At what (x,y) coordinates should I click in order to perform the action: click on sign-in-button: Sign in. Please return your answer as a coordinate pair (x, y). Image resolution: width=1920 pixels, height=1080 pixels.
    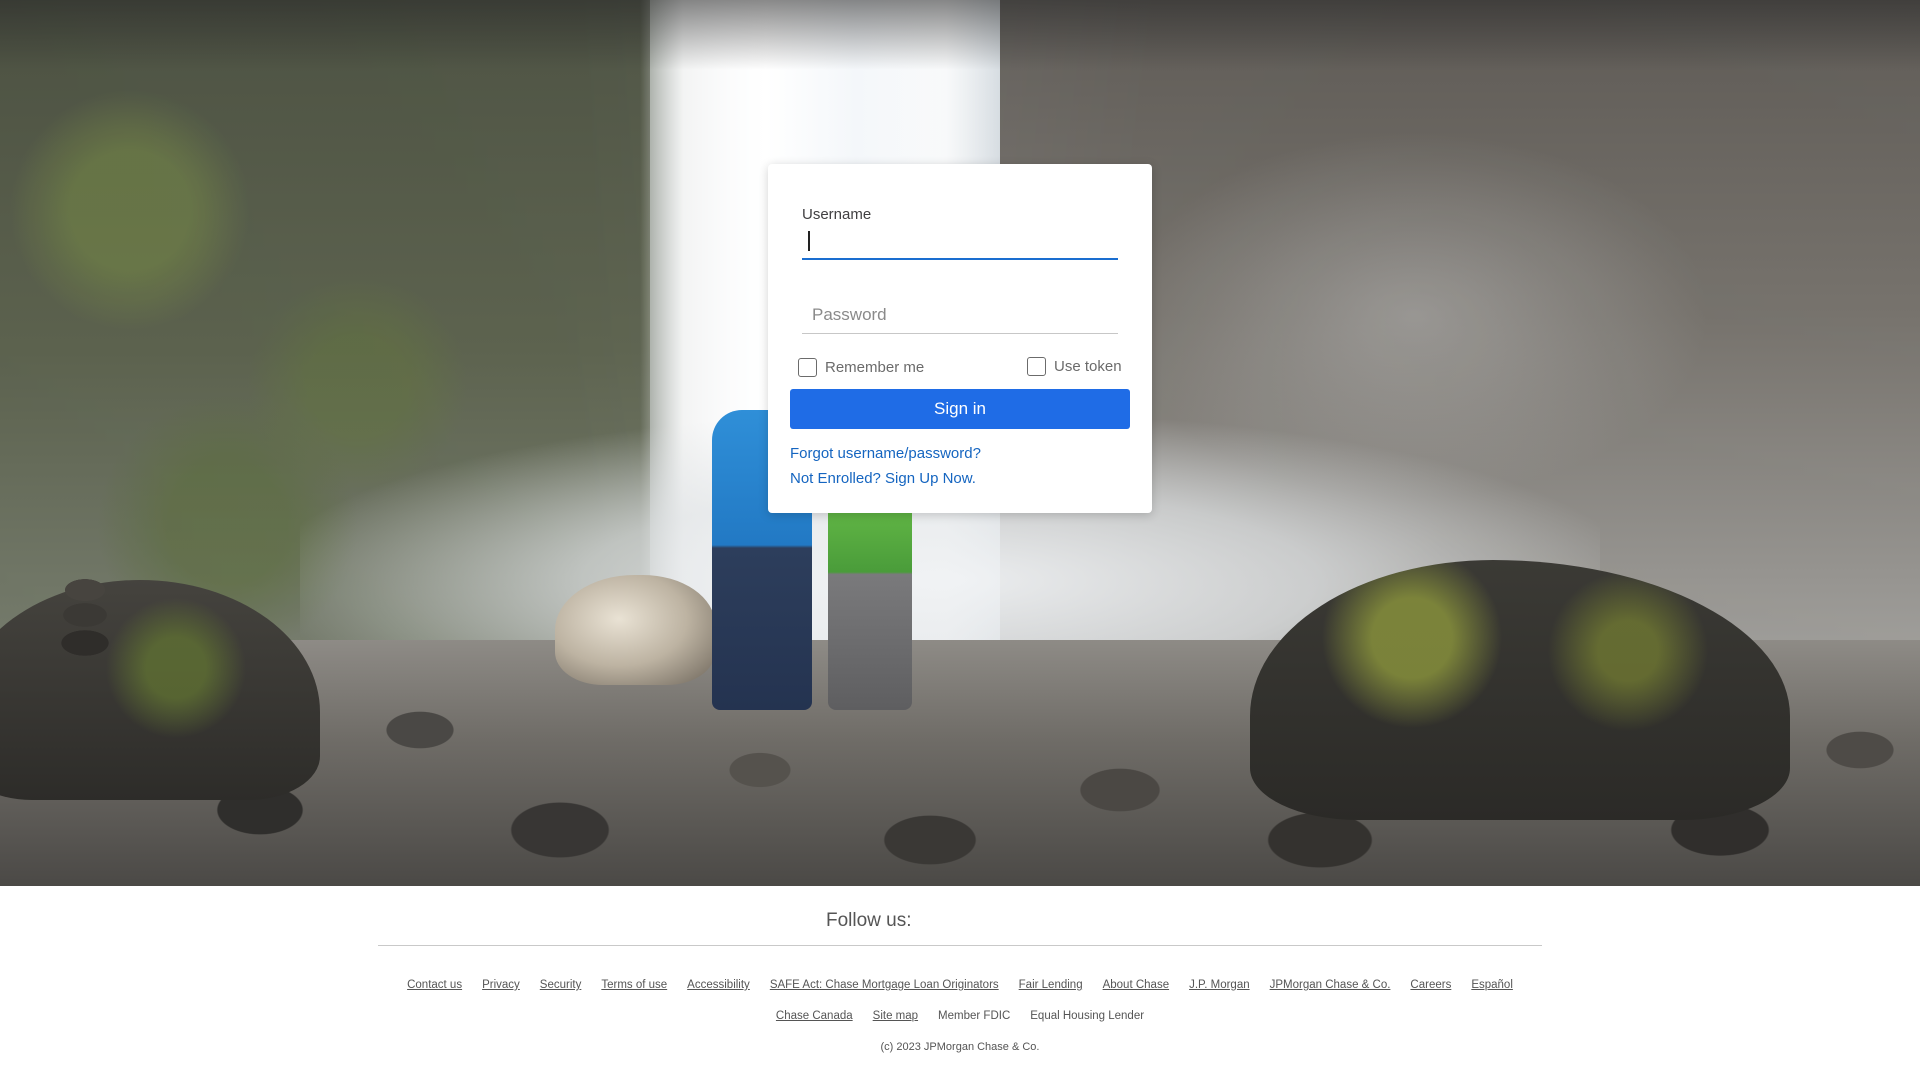
    Looking at the image, I should click on (960, 409).